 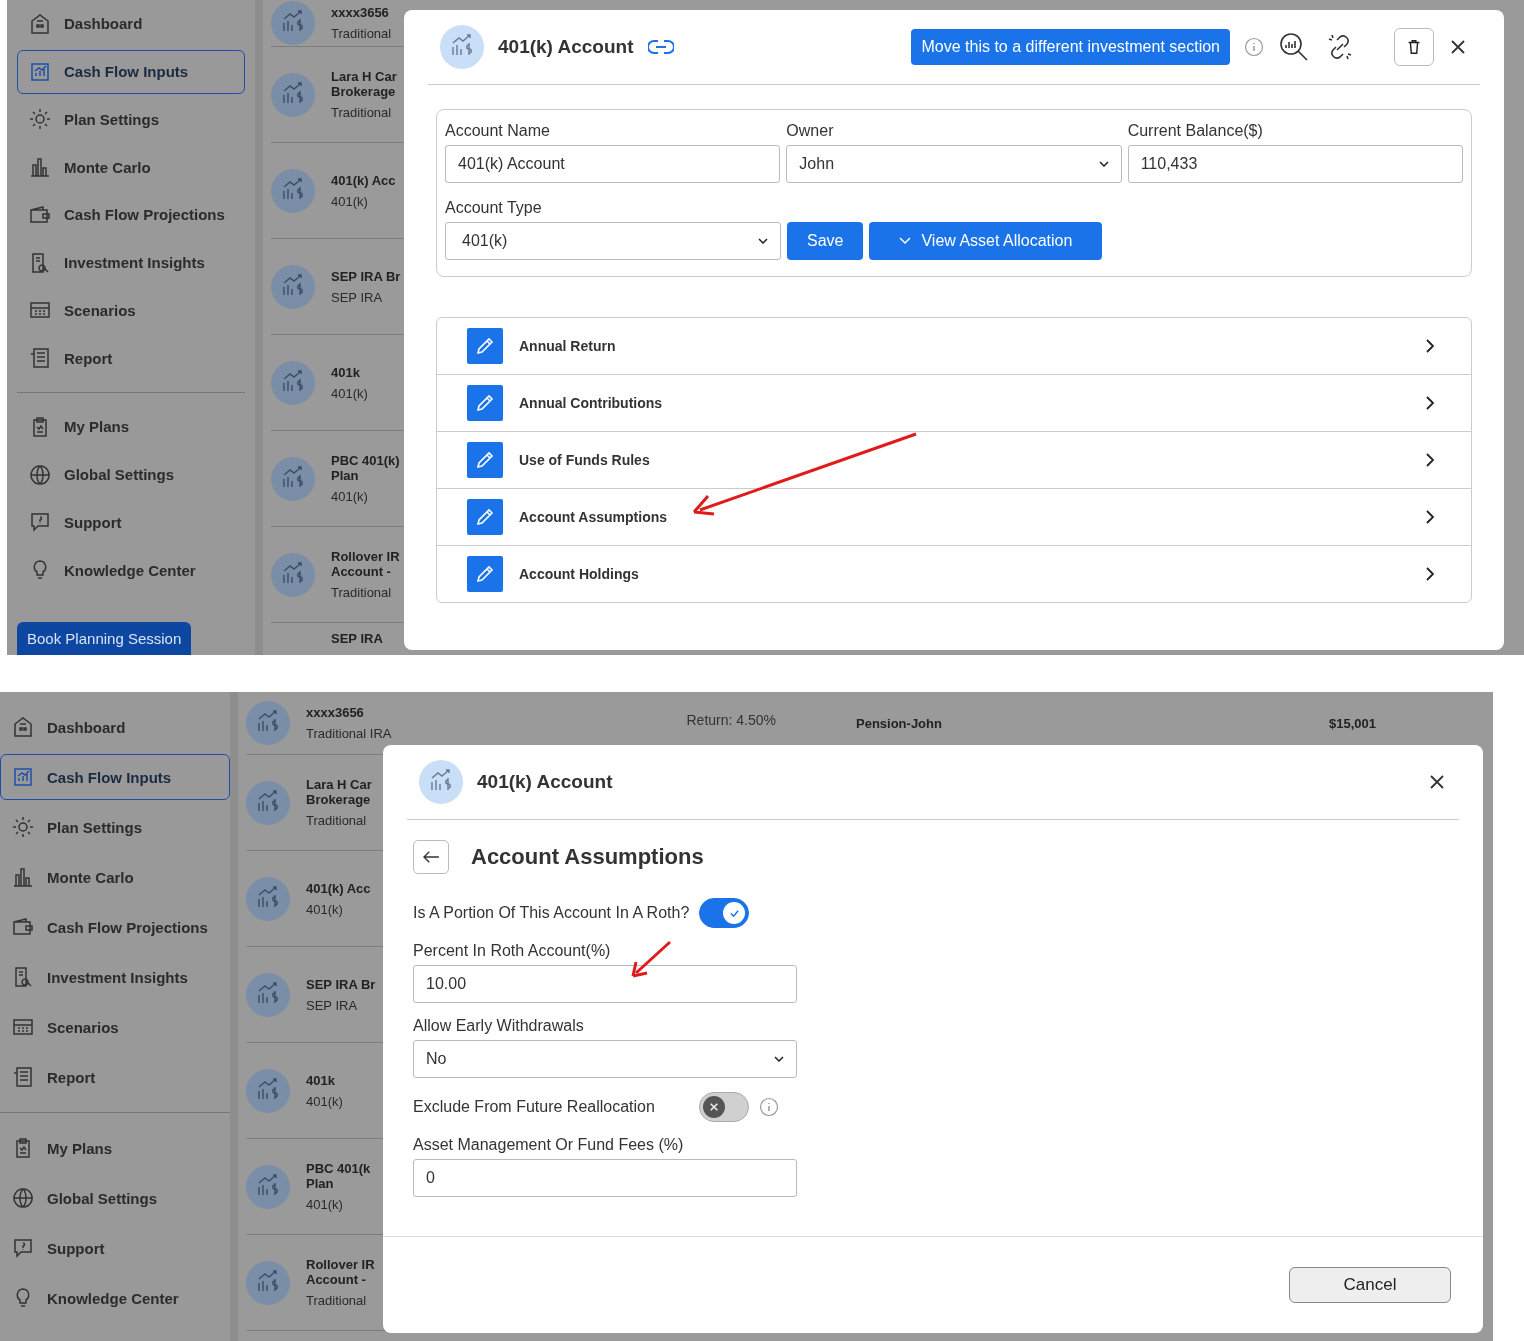 I want to click on link-icon, so click(x=660, y=47).